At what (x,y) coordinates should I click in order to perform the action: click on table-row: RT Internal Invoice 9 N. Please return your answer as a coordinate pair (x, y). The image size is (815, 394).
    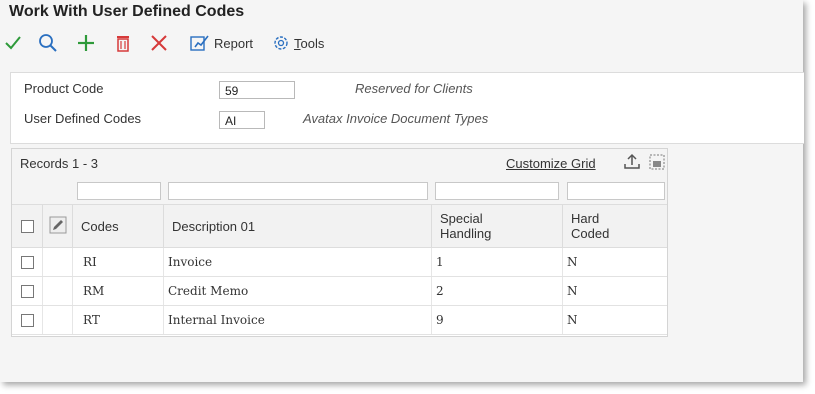
    Looking at the image, I should click on (339, 320).